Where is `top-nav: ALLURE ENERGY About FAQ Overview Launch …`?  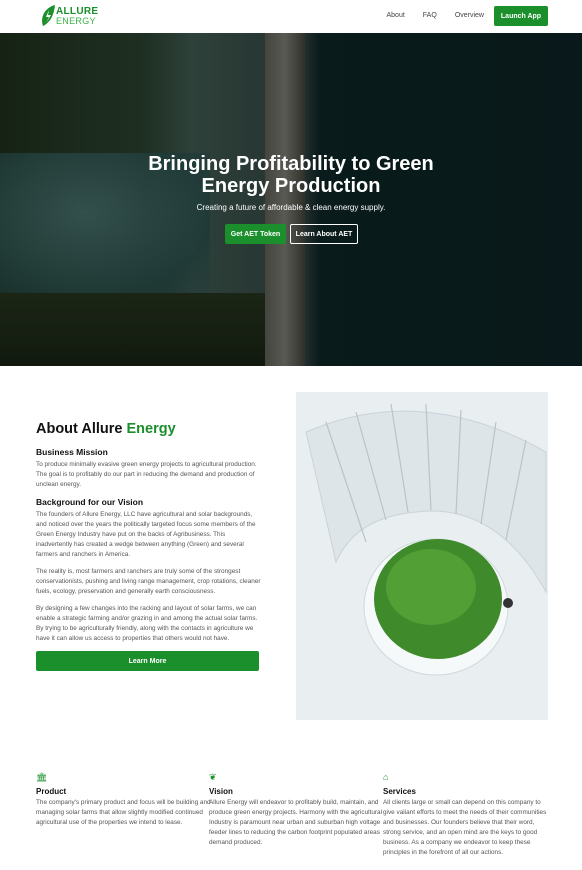 top-nav: ALLURE ENERGY About FAQ Overview Launch … is located at coordinates (291, 16).